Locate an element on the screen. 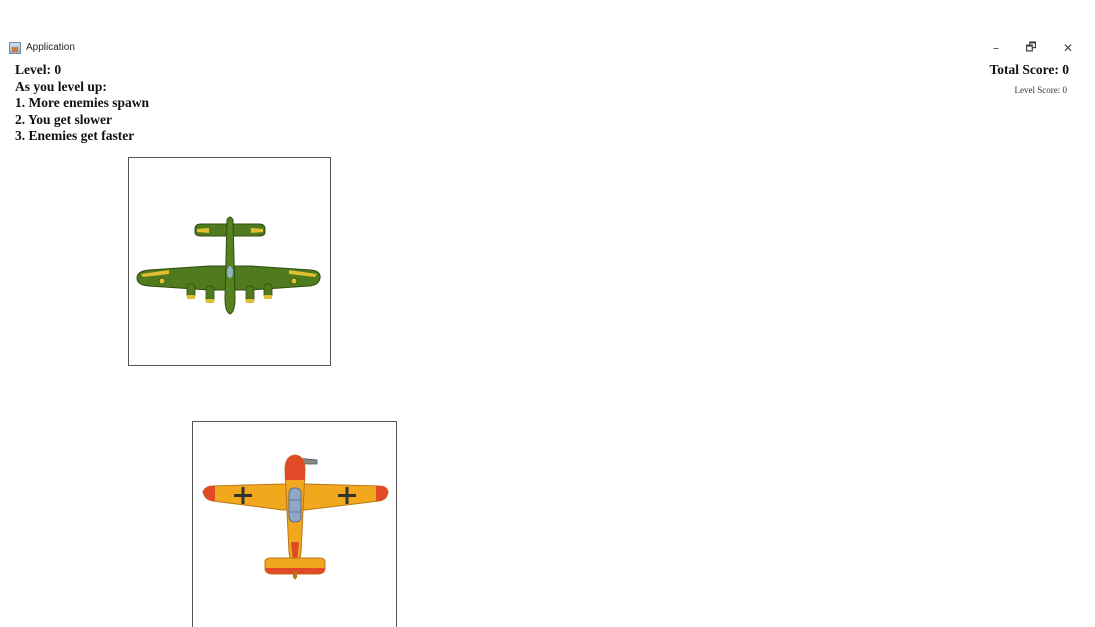 This screenshot has height=627, width=1095. close-button: ✕ is located at coordinates (1068, 48).